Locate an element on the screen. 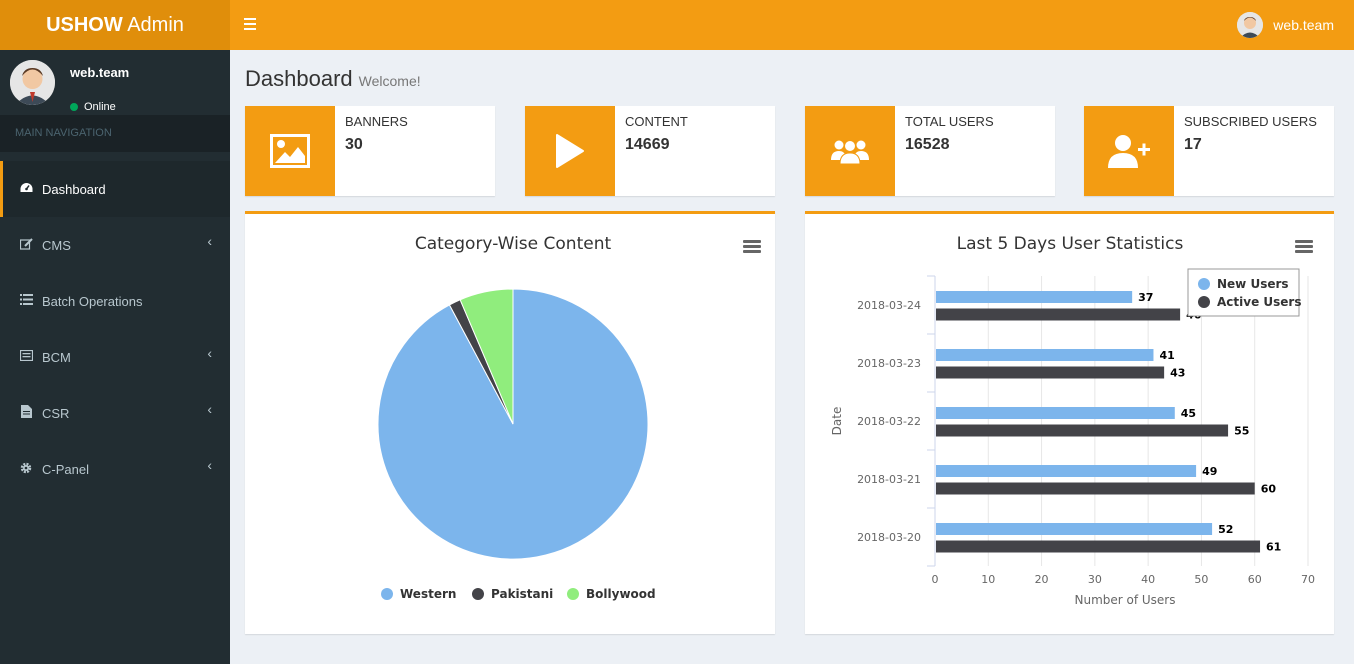 The height and width of the screenshot is (664, 1354). data-label: 55 is located at coordinates (1241, 431).